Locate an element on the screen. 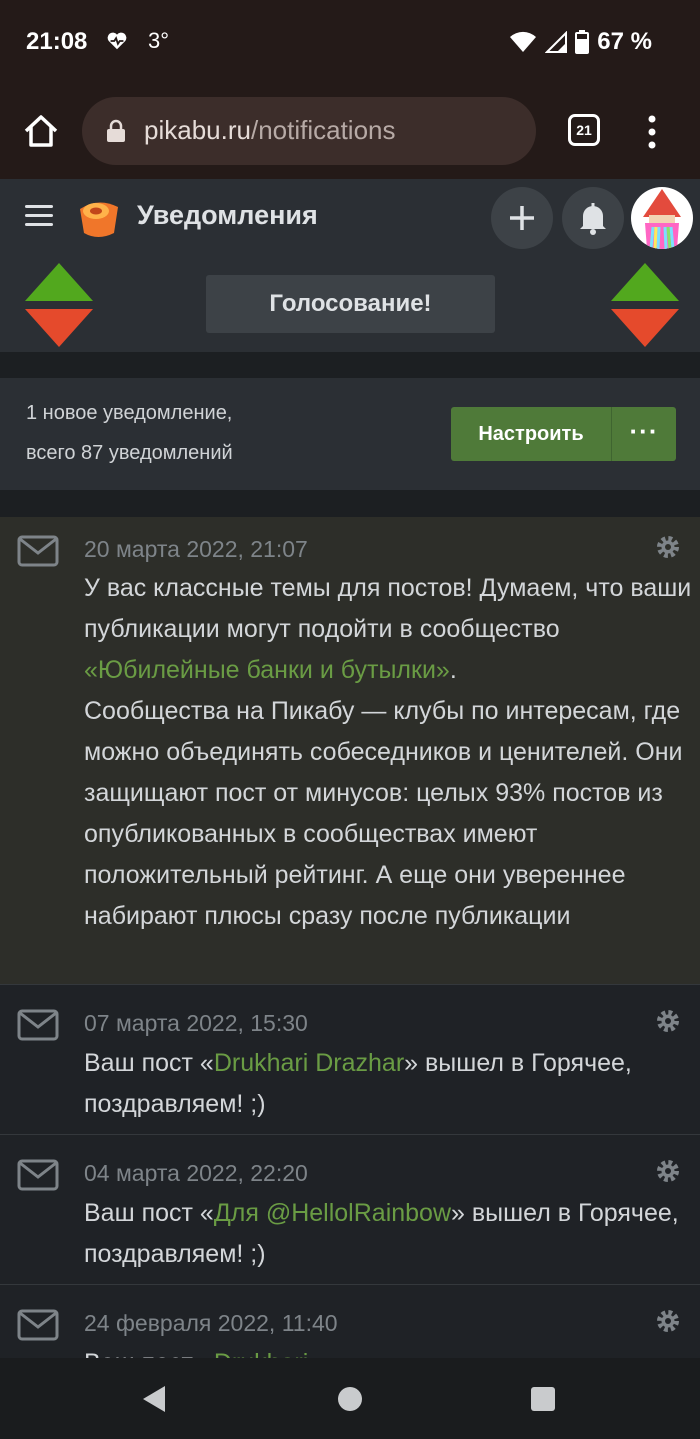 This screenshot has height=1439, width=700. vote-button: Голосование! is located at coordinates (350, 304).